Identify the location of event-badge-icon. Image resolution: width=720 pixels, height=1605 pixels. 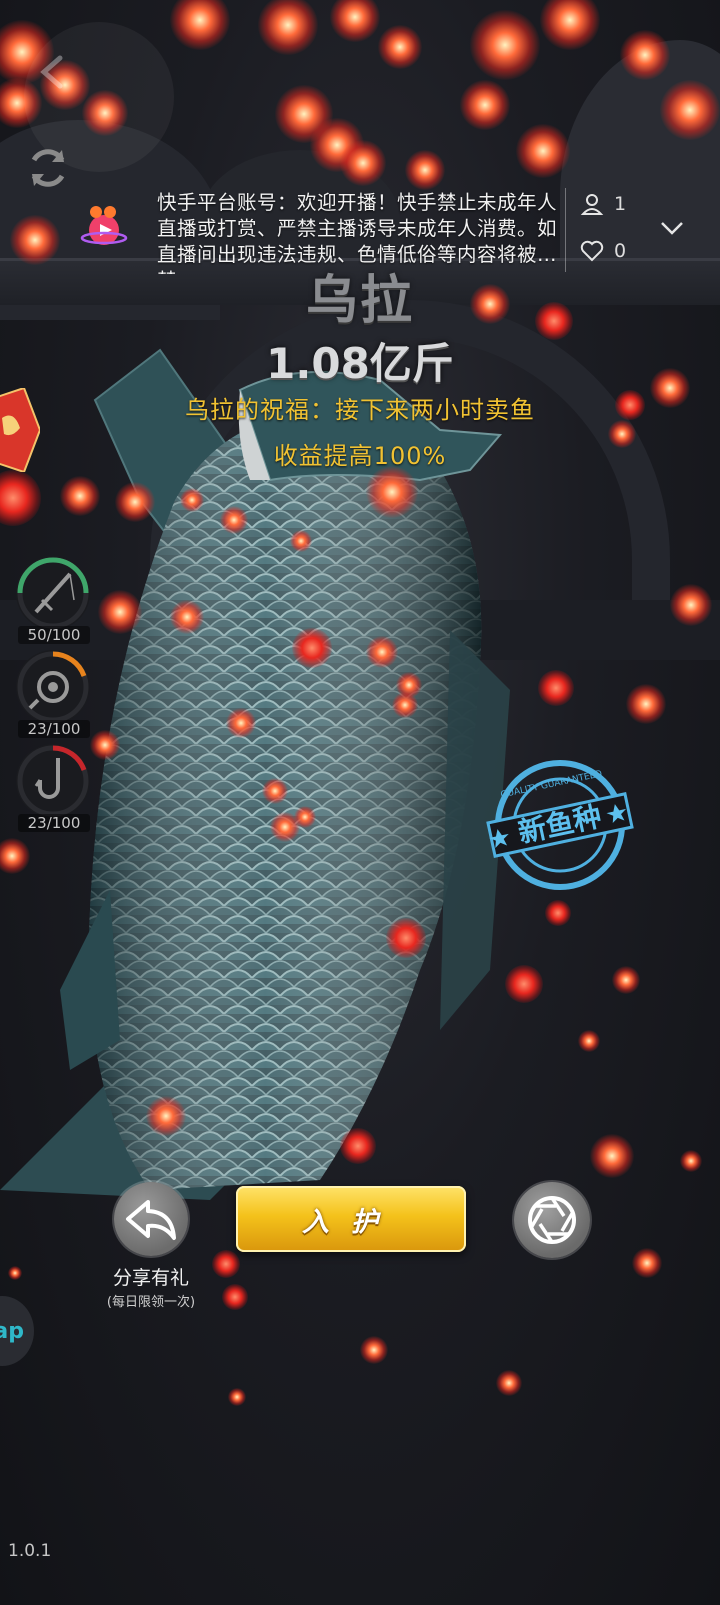
(20, 430).